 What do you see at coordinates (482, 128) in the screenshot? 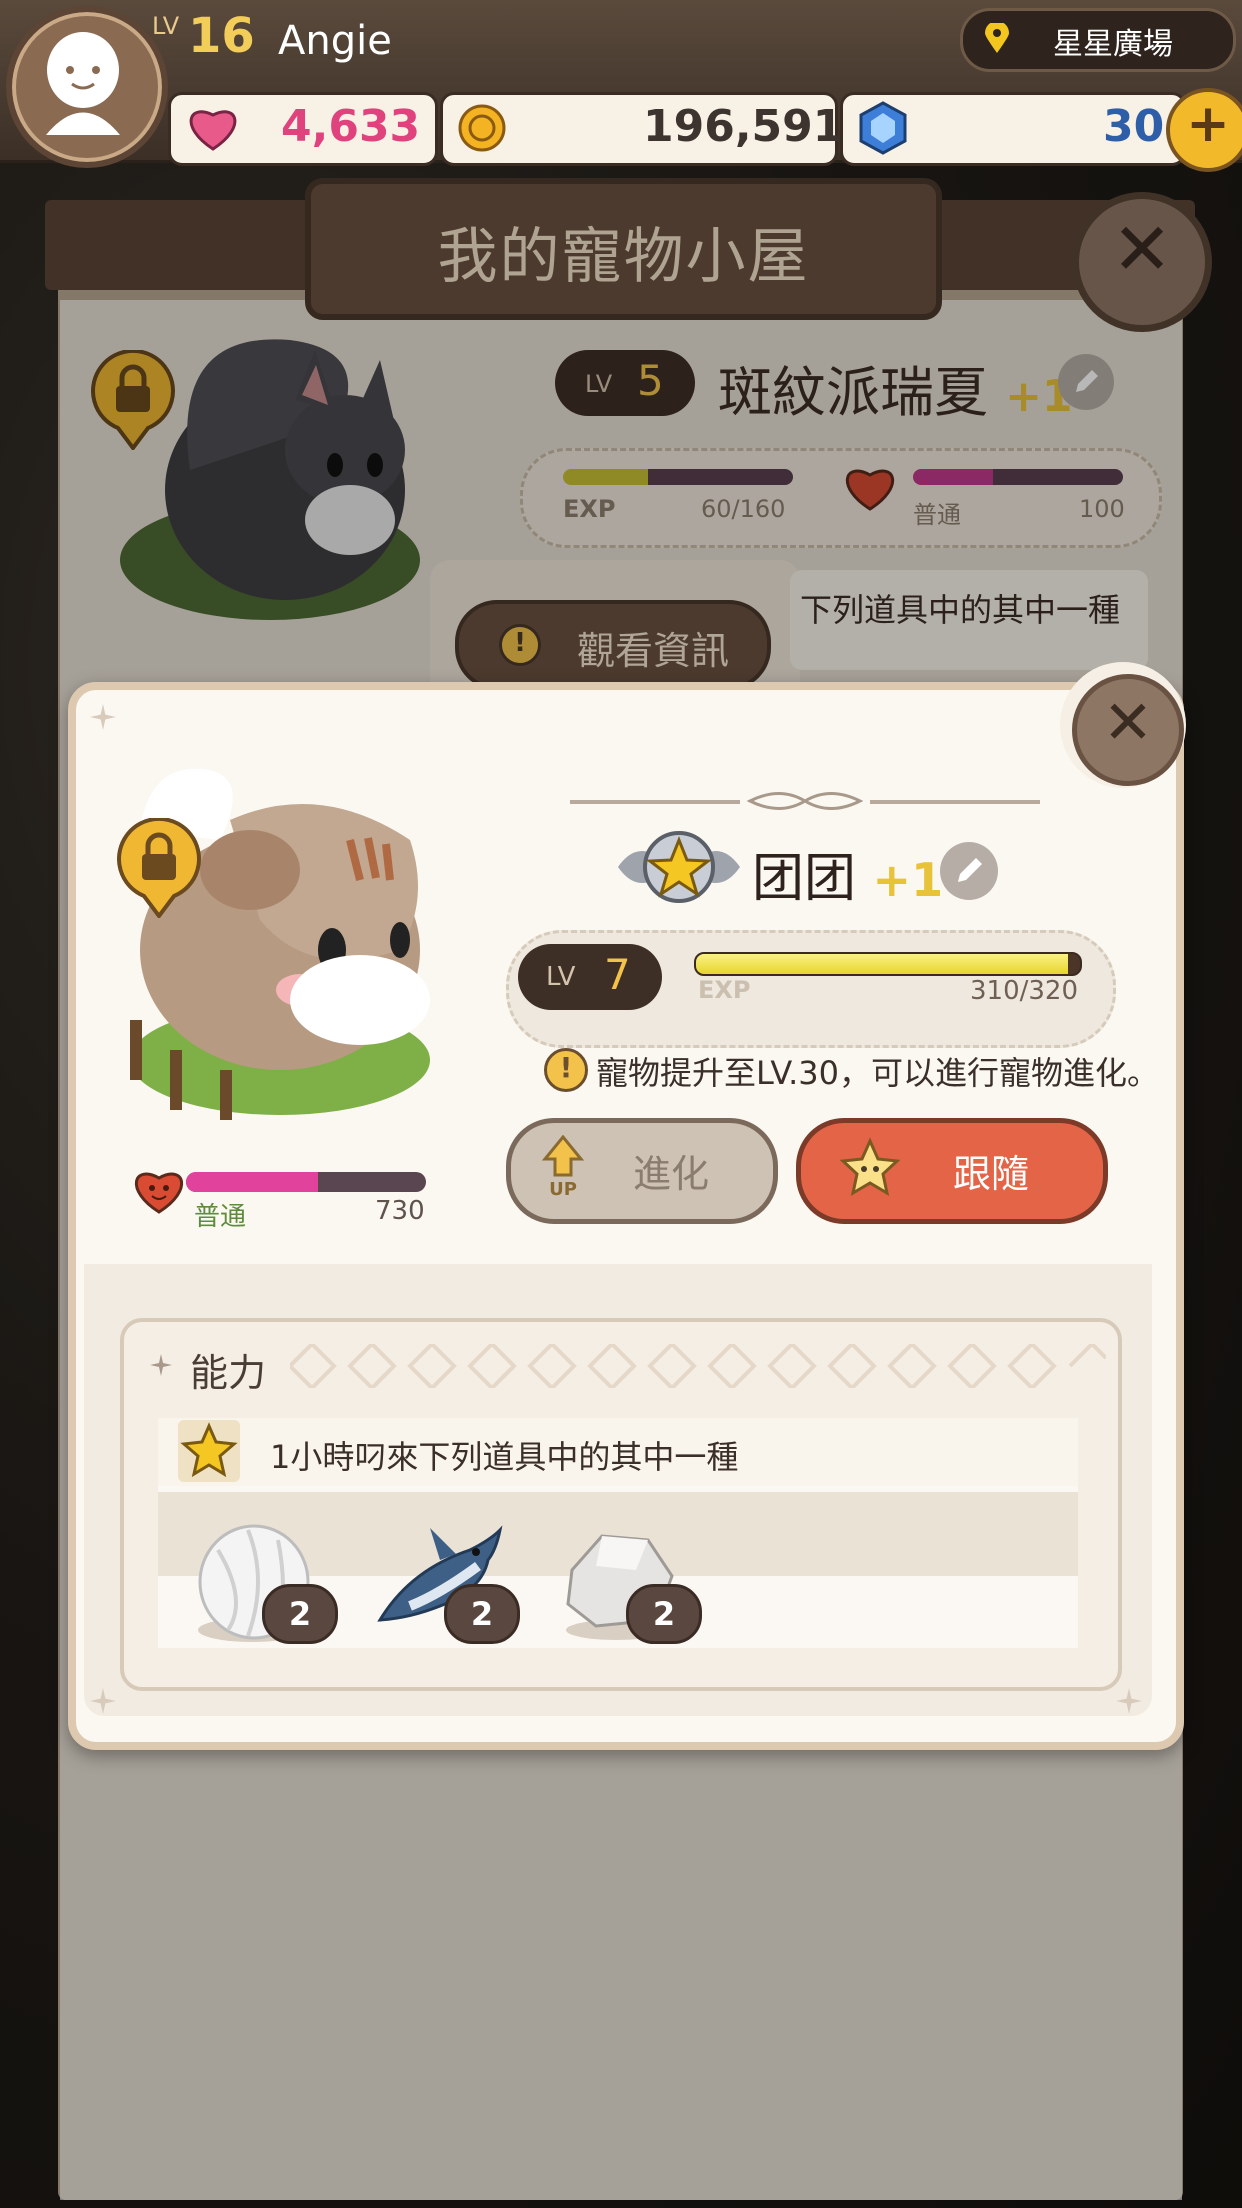
I see `coin-icon` at bounding box center [482, 128].